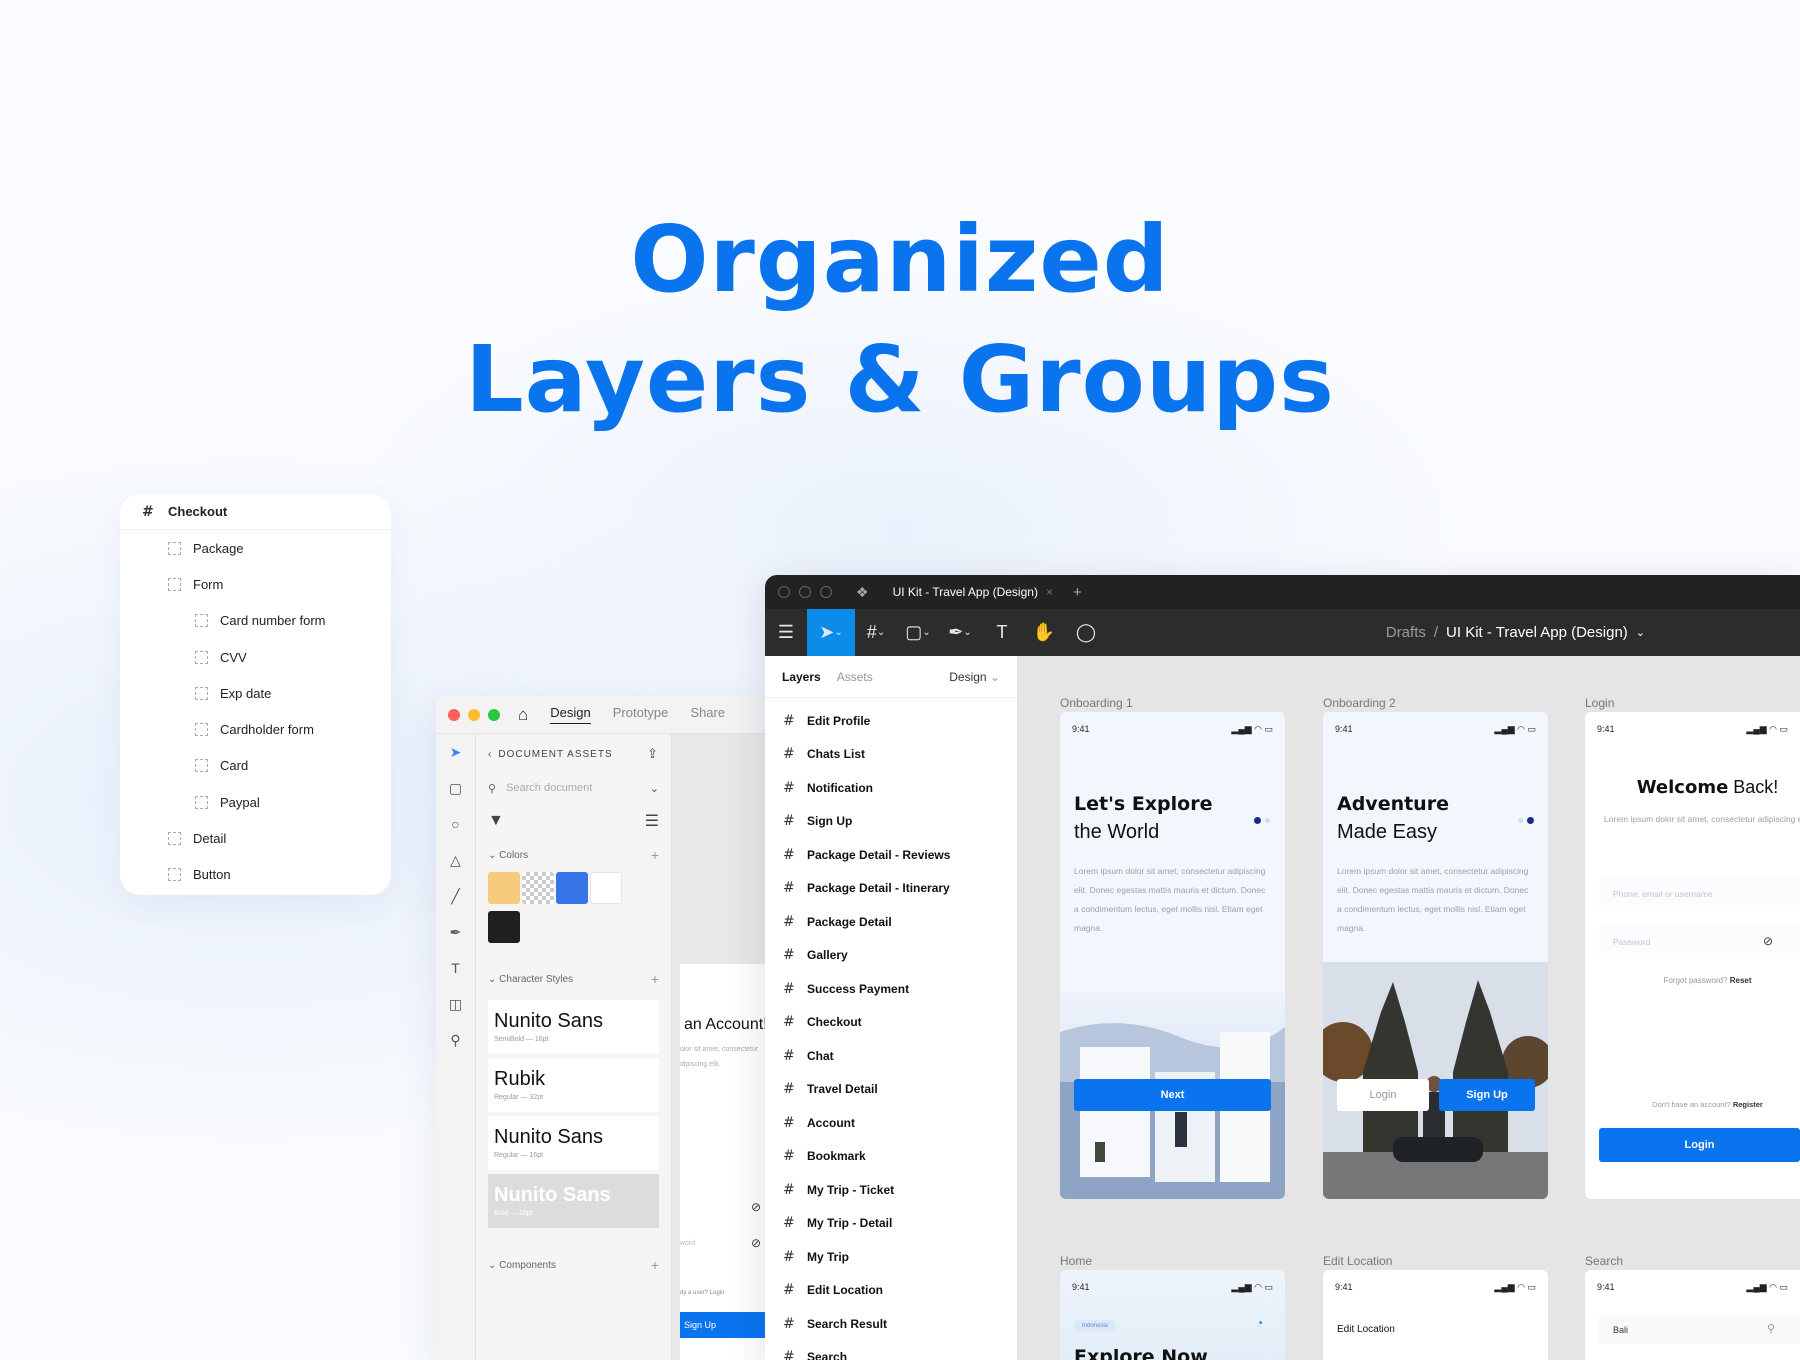  What do you see at coordinates (1359, 703) in the screenshot?
I see `frame-label: Onboarding 2` at bounding box center [1359, 703].